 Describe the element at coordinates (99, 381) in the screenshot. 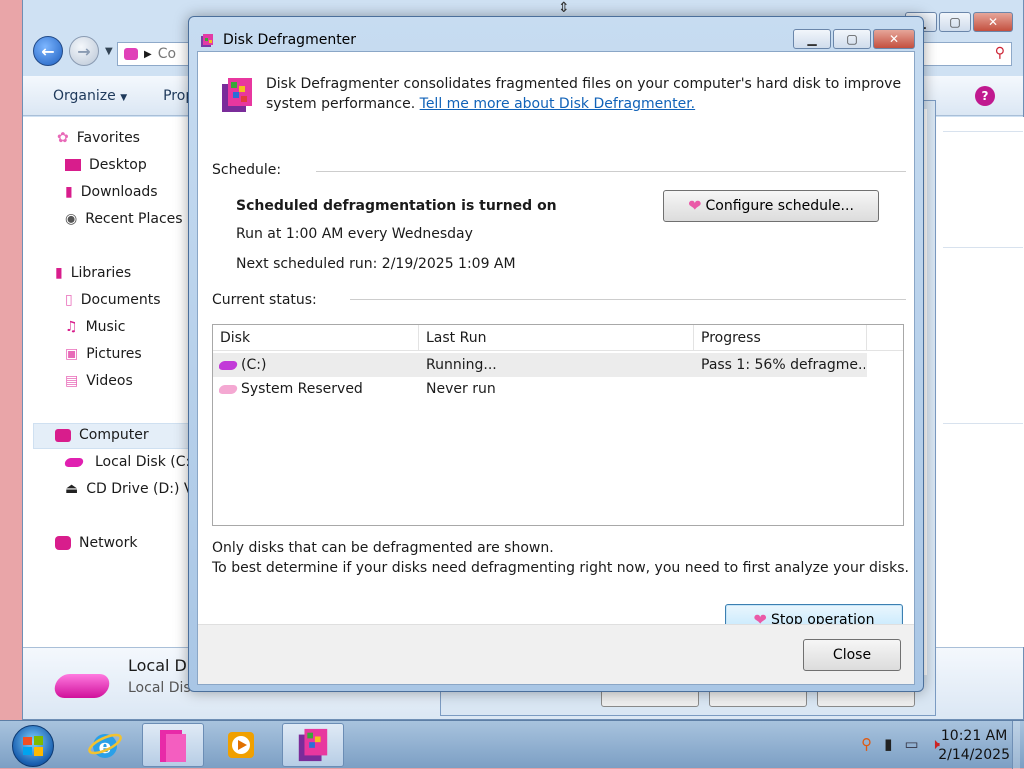

I see `sidebar-item-videos: ▤ Videos` at that location.